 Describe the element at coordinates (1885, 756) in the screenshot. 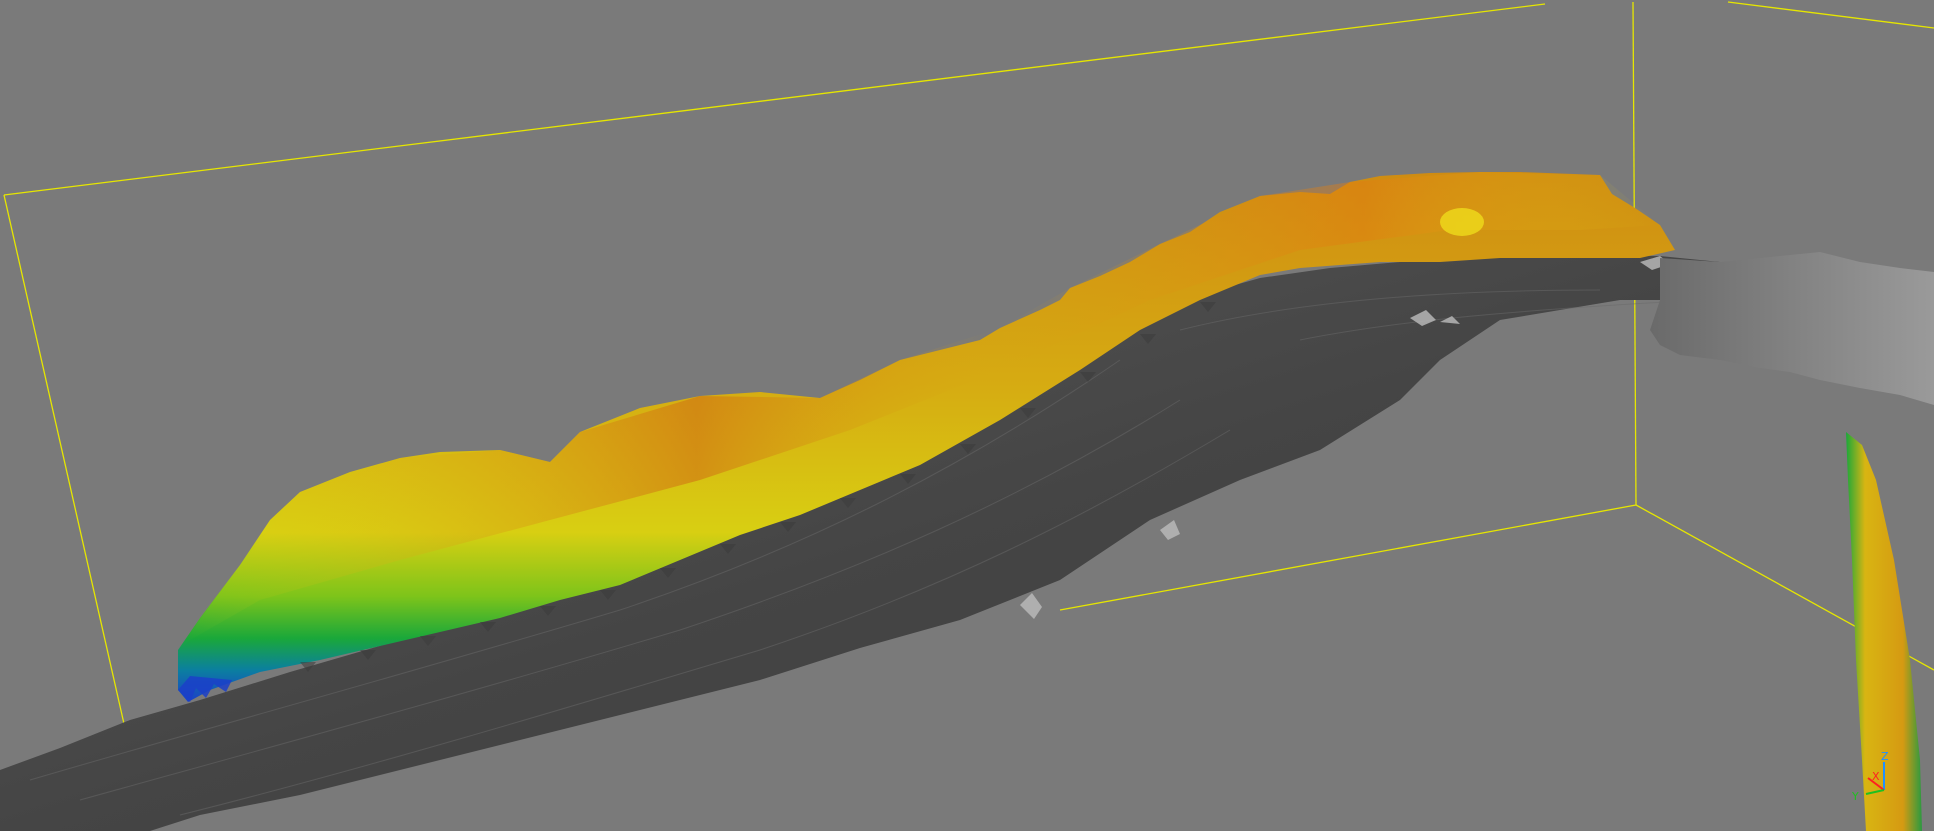

I see `axis-z-label: Z` at that location.